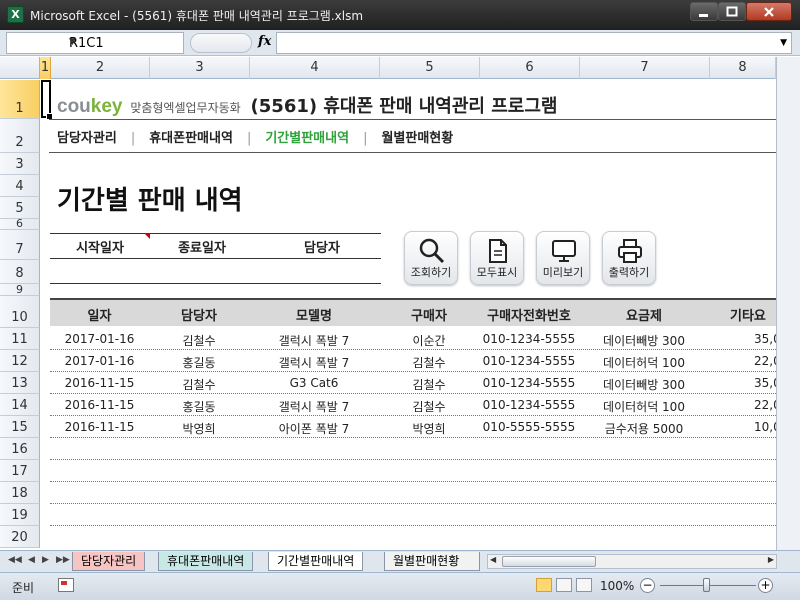 This screenshot has height=600, width=800. Describe the element at coordinates (20, 312) in the screenshot. I see `row-header: 10` at that location.